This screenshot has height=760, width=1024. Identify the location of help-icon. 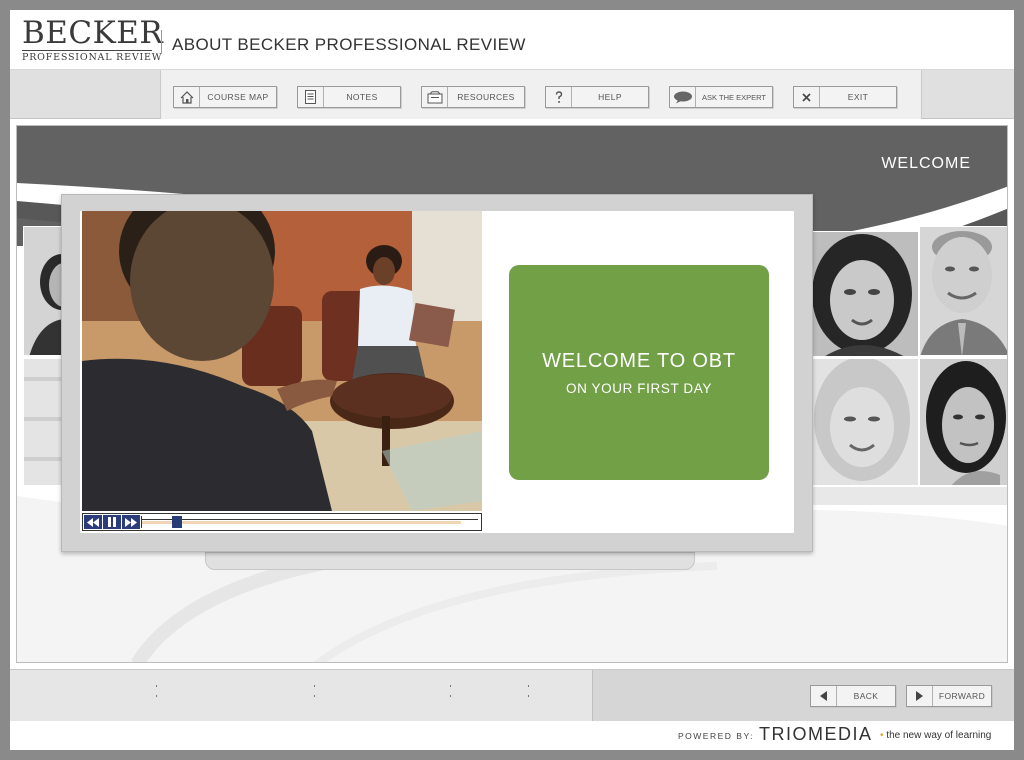
(559, 97).